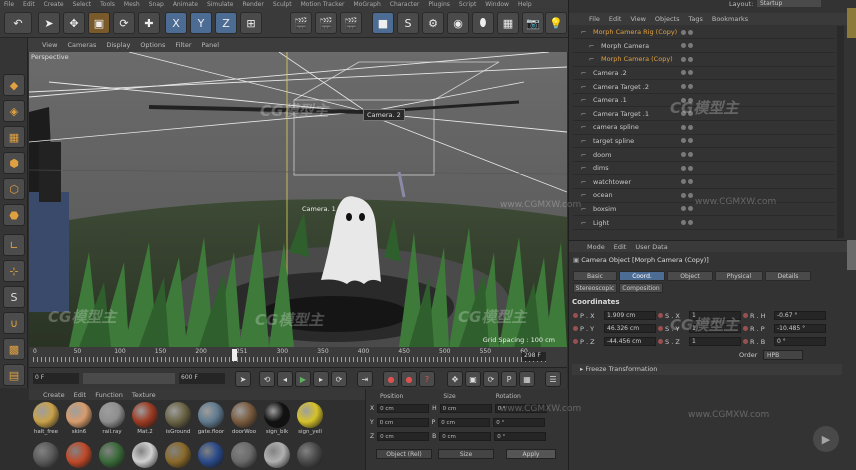  What do you see at coordinates (14, 111) in the screenshot?
I see `model-mode-icon: ◈` at bounding box center [14, 111].